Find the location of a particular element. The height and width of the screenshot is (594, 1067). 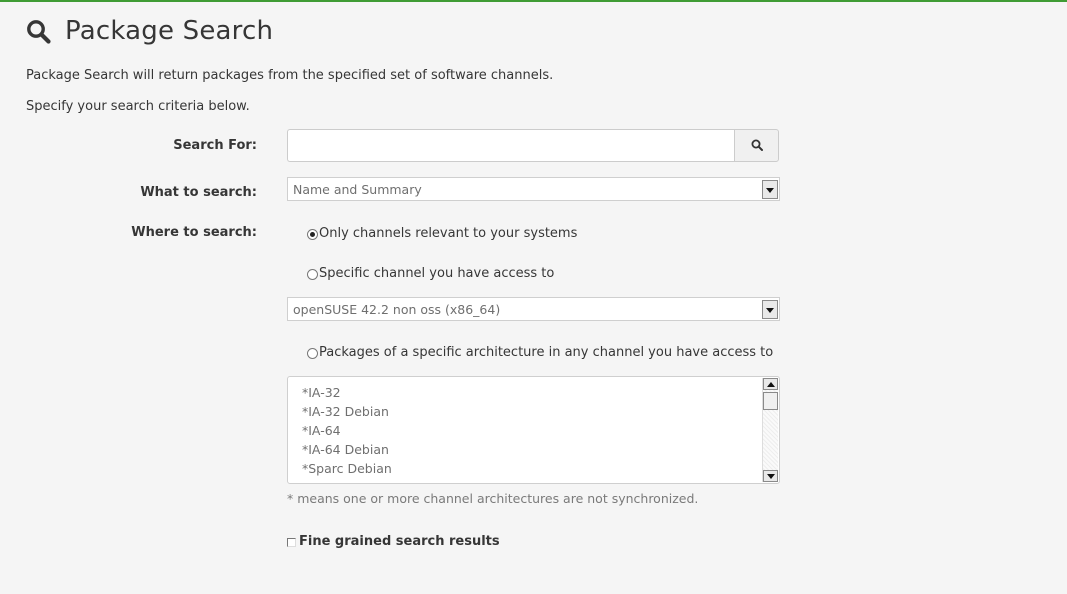

page-title: Package Search is located at coordinates (169, 31).